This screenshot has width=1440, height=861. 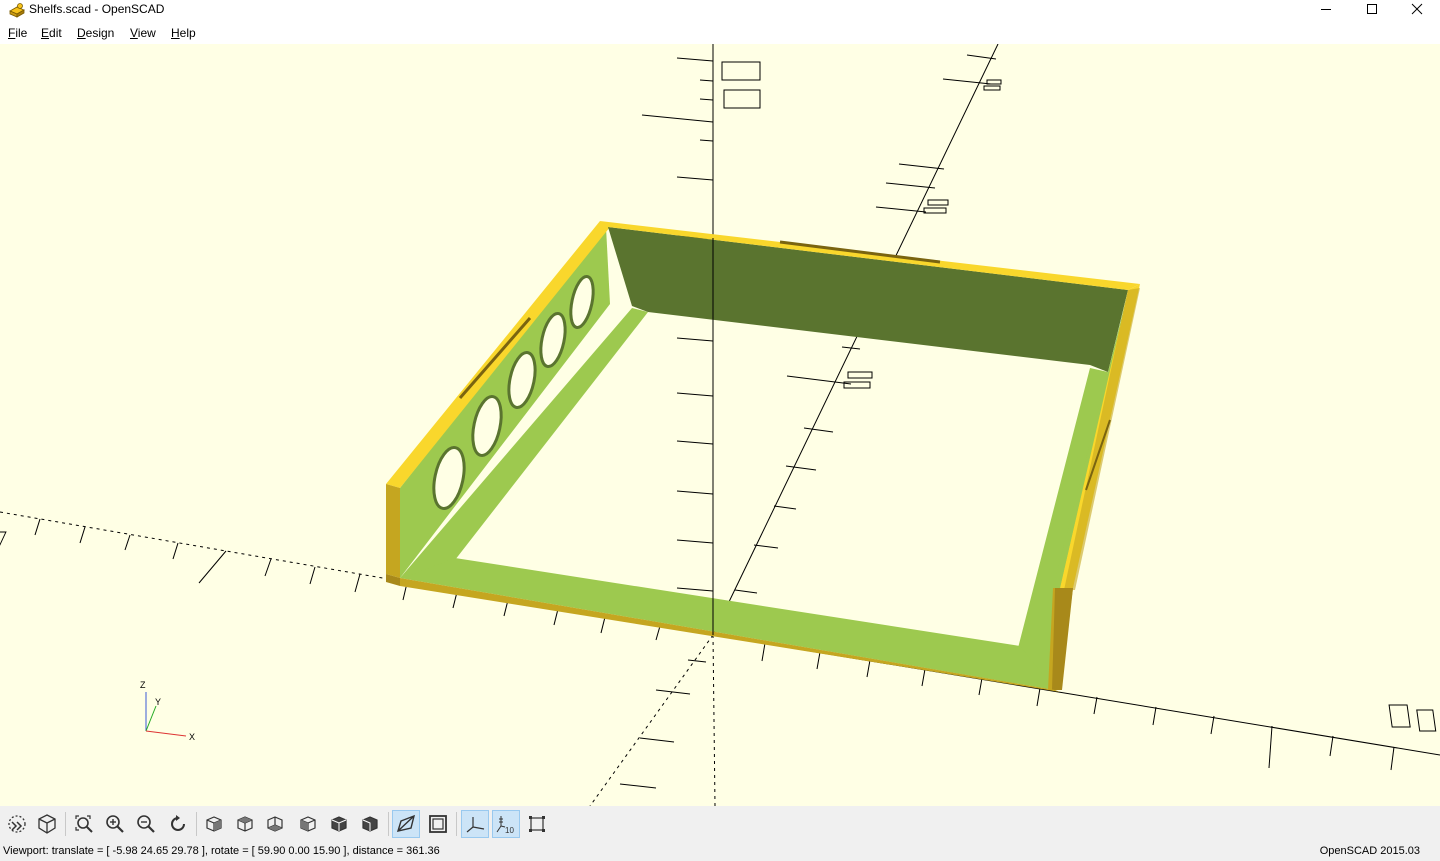 I want to click on view-bottom-icon, so click(x=275, y=824).